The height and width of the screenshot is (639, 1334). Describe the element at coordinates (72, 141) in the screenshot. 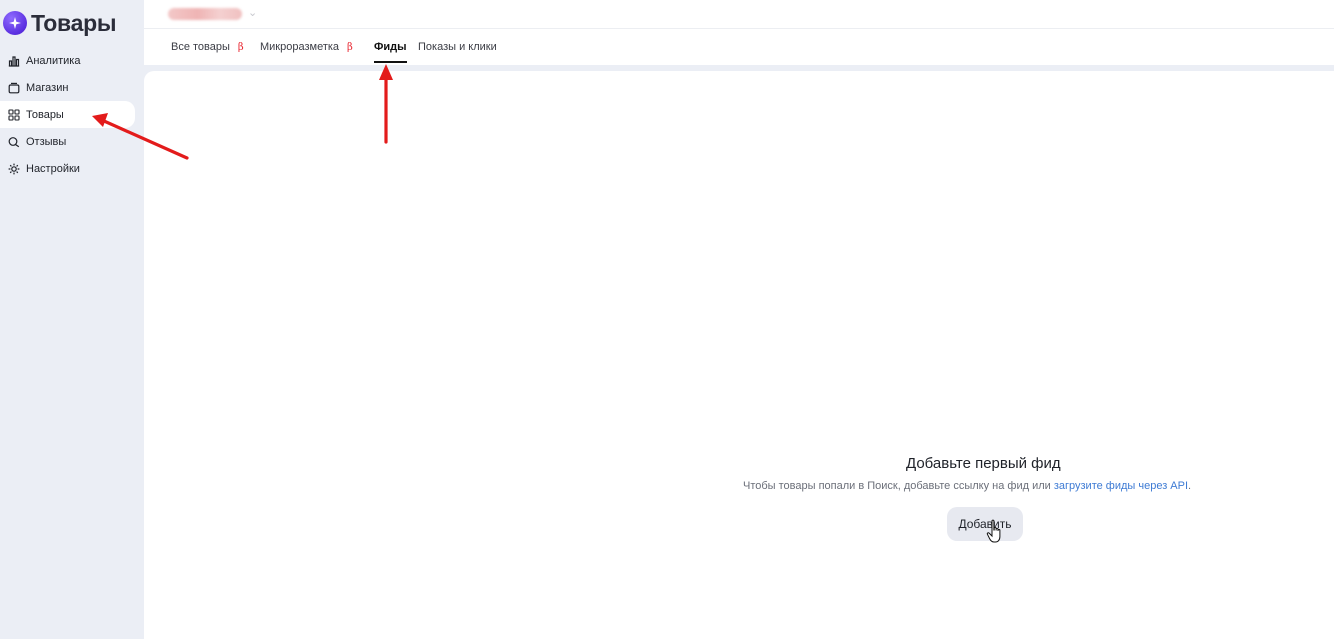

I see `sidebar-item-reviews: Отзывы` at that location.